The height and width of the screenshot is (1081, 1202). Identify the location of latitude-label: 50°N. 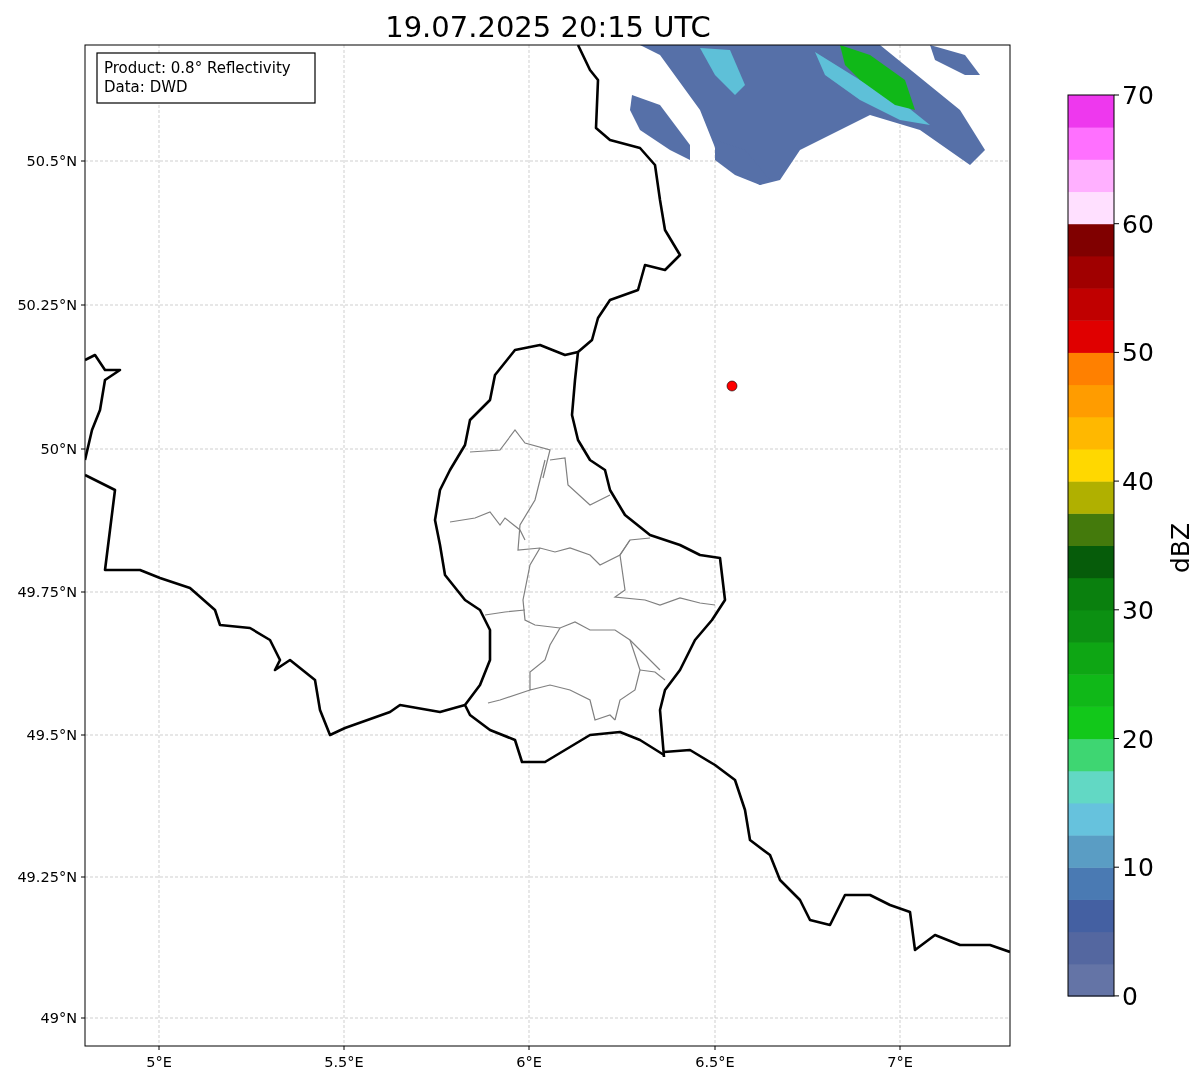
(58, 449).